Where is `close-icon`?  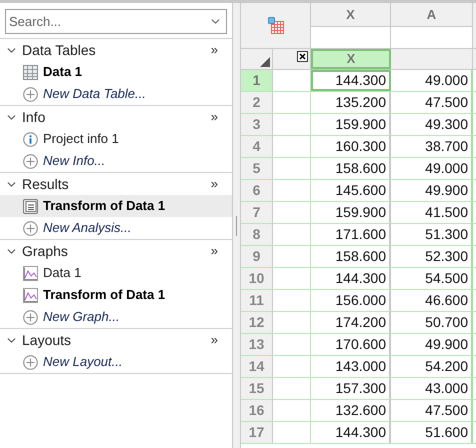
close-icon is located at coordinates (302, 56).